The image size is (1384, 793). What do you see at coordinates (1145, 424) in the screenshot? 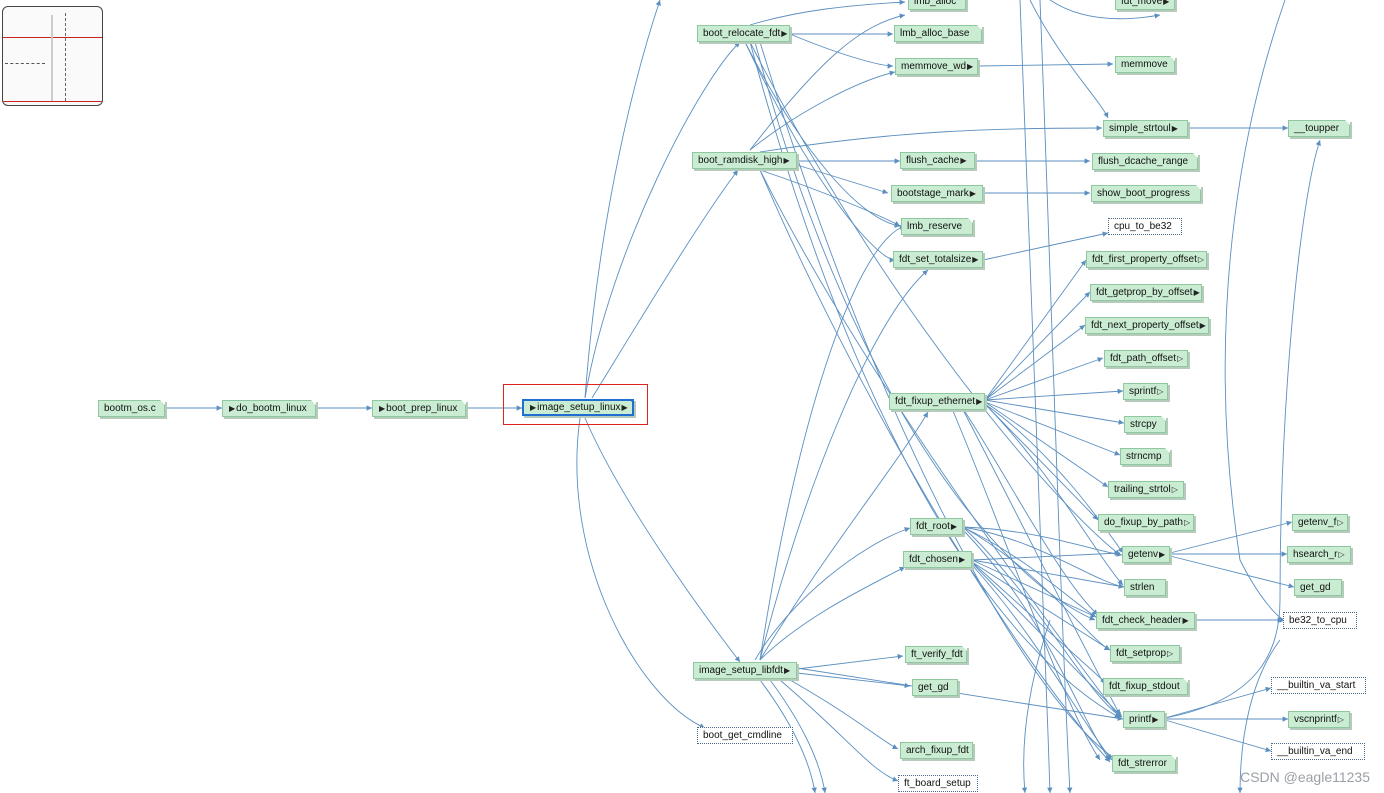
I see `node-strcpy: strcpy` at bounding box center [1145, 424].